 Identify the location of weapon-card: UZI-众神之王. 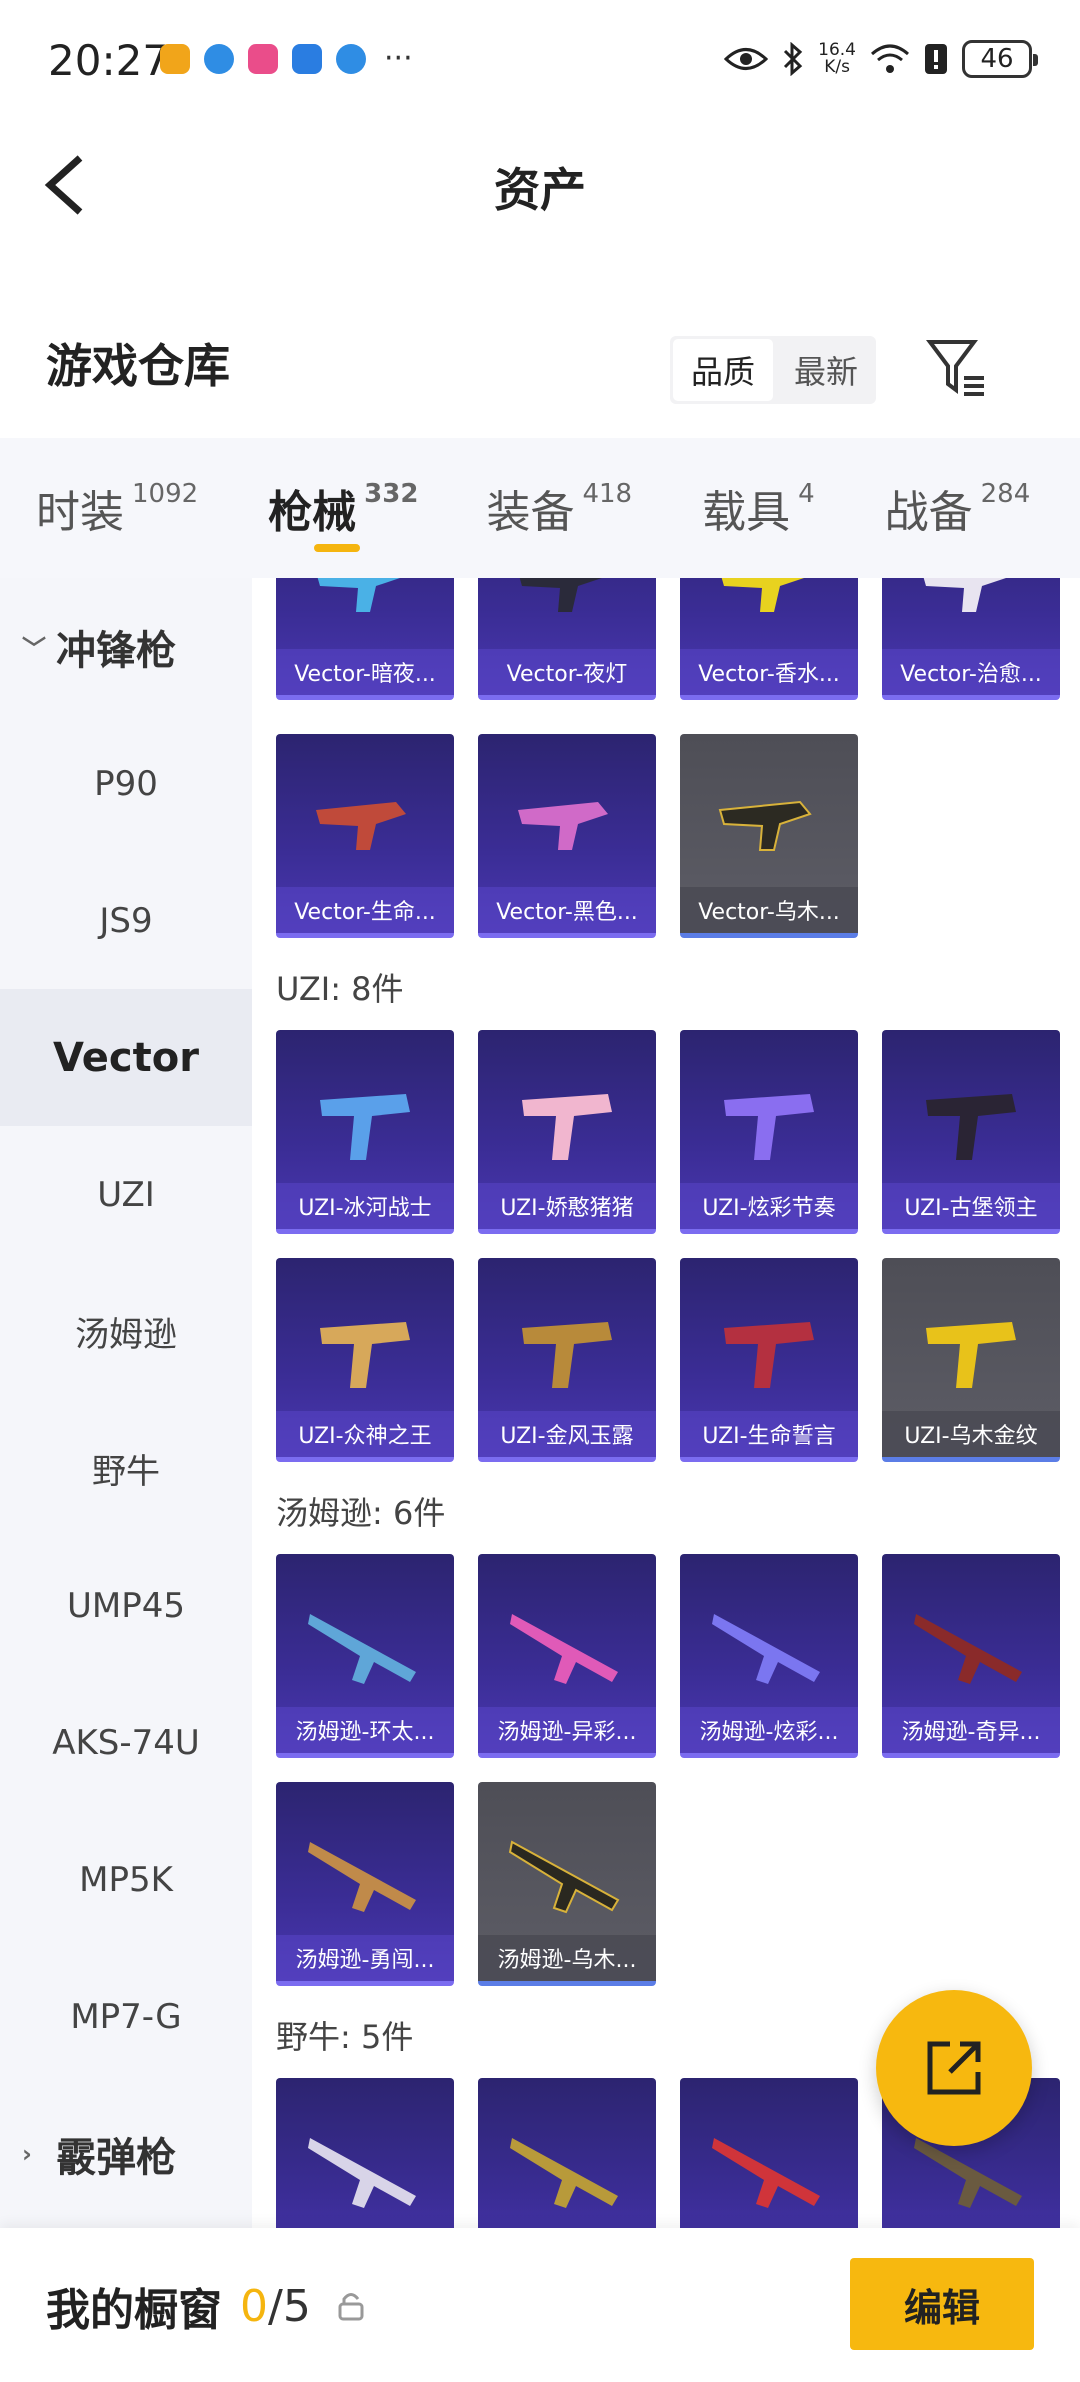
(365, 1360).